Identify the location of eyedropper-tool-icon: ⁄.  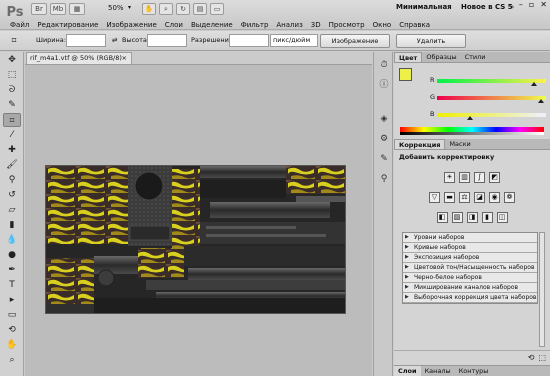
(12, 135).